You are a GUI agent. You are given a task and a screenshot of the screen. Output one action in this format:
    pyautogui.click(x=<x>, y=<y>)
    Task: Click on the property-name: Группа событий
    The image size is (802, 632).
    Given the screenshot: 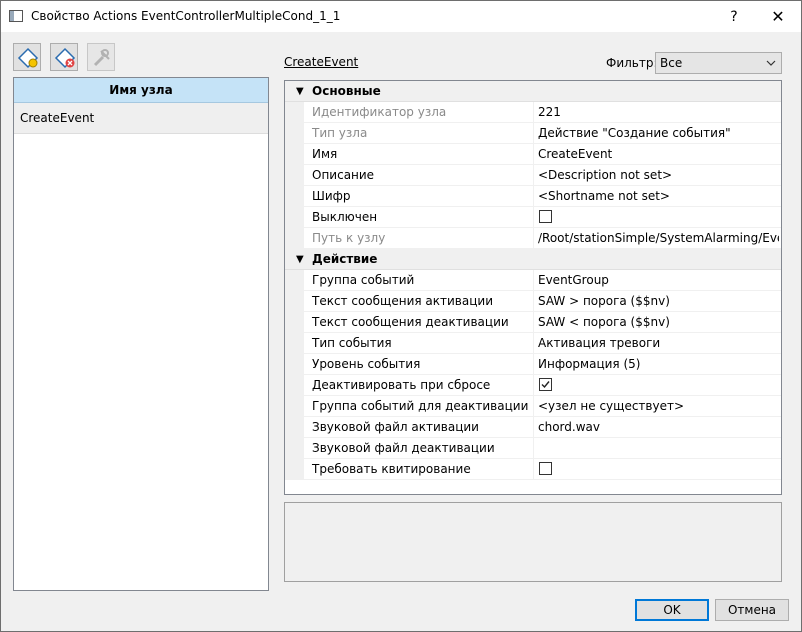 What is the action you would take?
    pyautogui.click(x=363, y=280)
    